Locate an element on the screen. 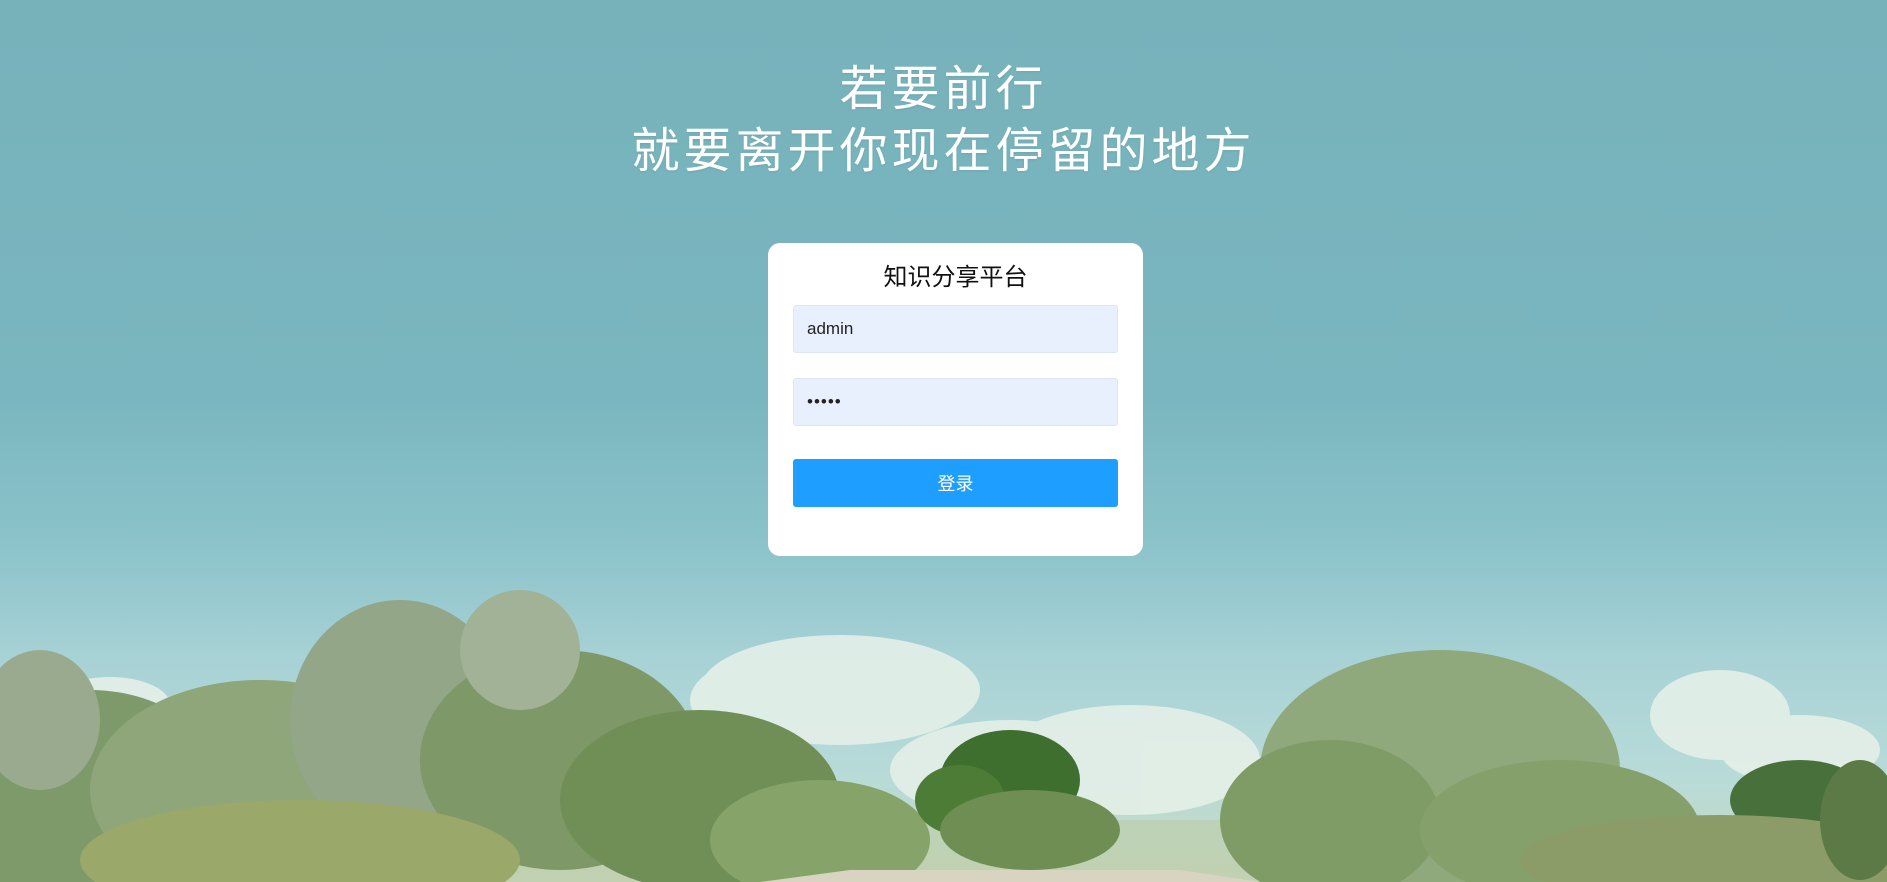 The height and width of the screenshot is (882, 1887). username-input is located at coordinates (955, 329).